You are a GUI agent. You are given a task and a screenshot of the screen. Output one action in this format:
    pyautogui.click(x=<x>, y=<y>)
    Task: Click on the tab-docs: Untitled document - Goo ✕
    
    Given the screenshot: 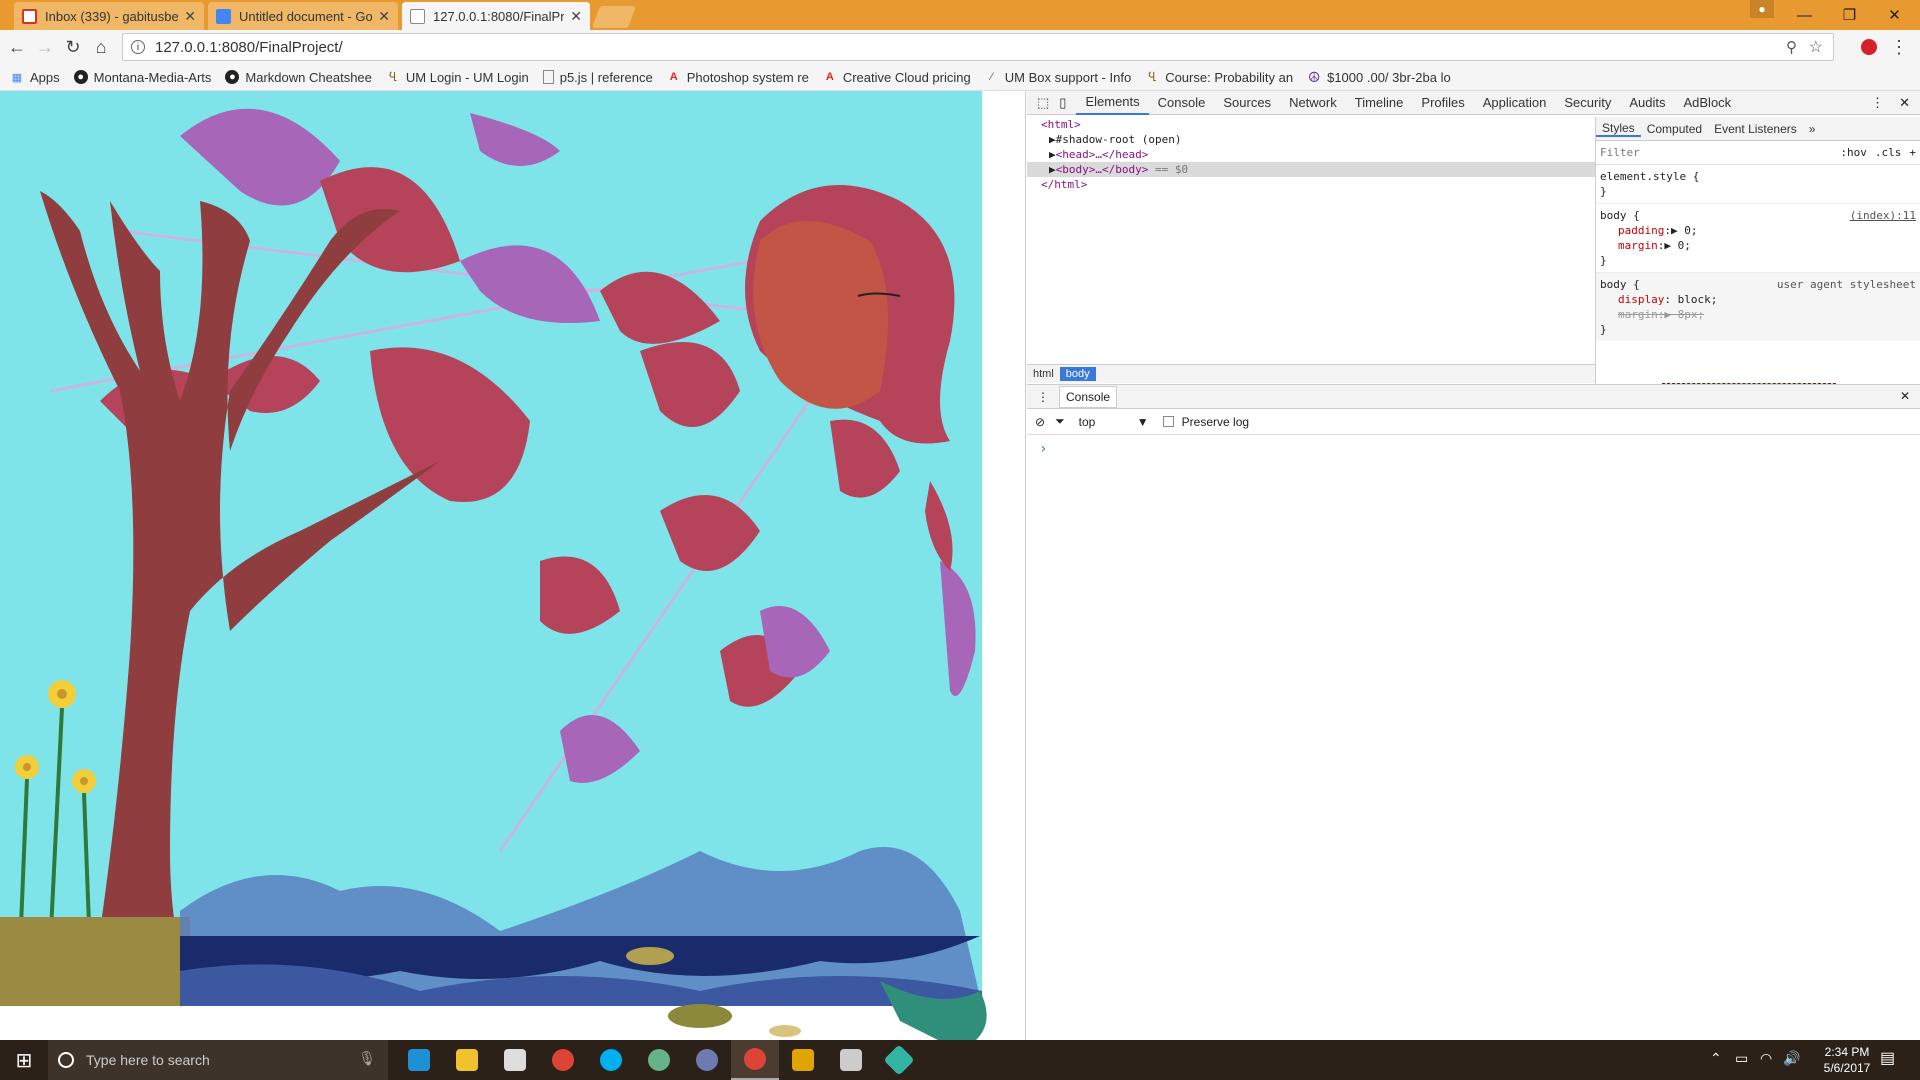 What is the action you would take?
    pyautogui.click(x=303, y=16)
    